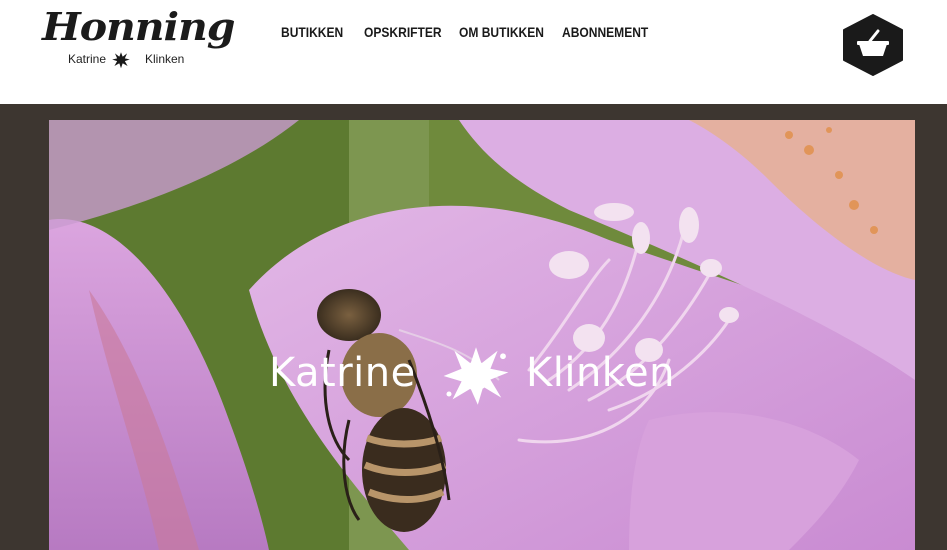  Describe the element at coordinates (138, 26) in the screenshot. I see `logo-title: Honning` at that location.